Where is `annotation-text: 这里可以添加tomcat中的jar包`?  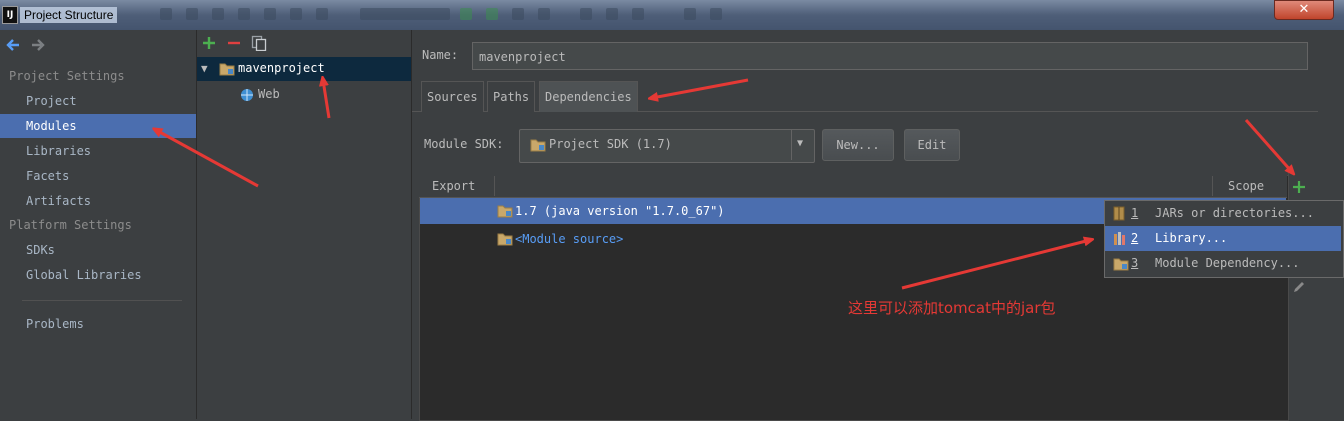 annotation-text: 这里可以添加tomcat中的jar包 is located at coordinates (952, 308).